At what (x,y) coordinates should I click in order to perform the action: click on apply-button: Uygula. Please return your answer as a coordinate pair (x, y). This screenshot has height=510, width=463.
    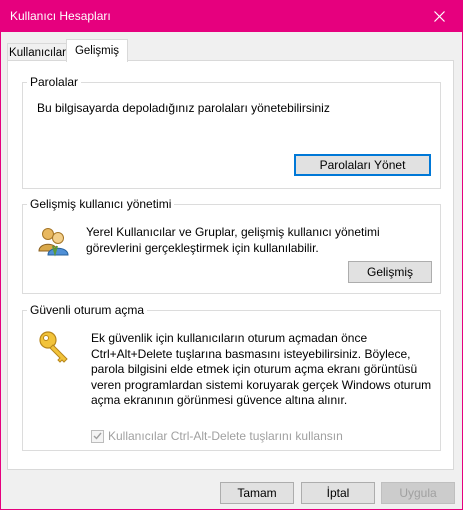
    Looking at the image, I should click on (418, 493).